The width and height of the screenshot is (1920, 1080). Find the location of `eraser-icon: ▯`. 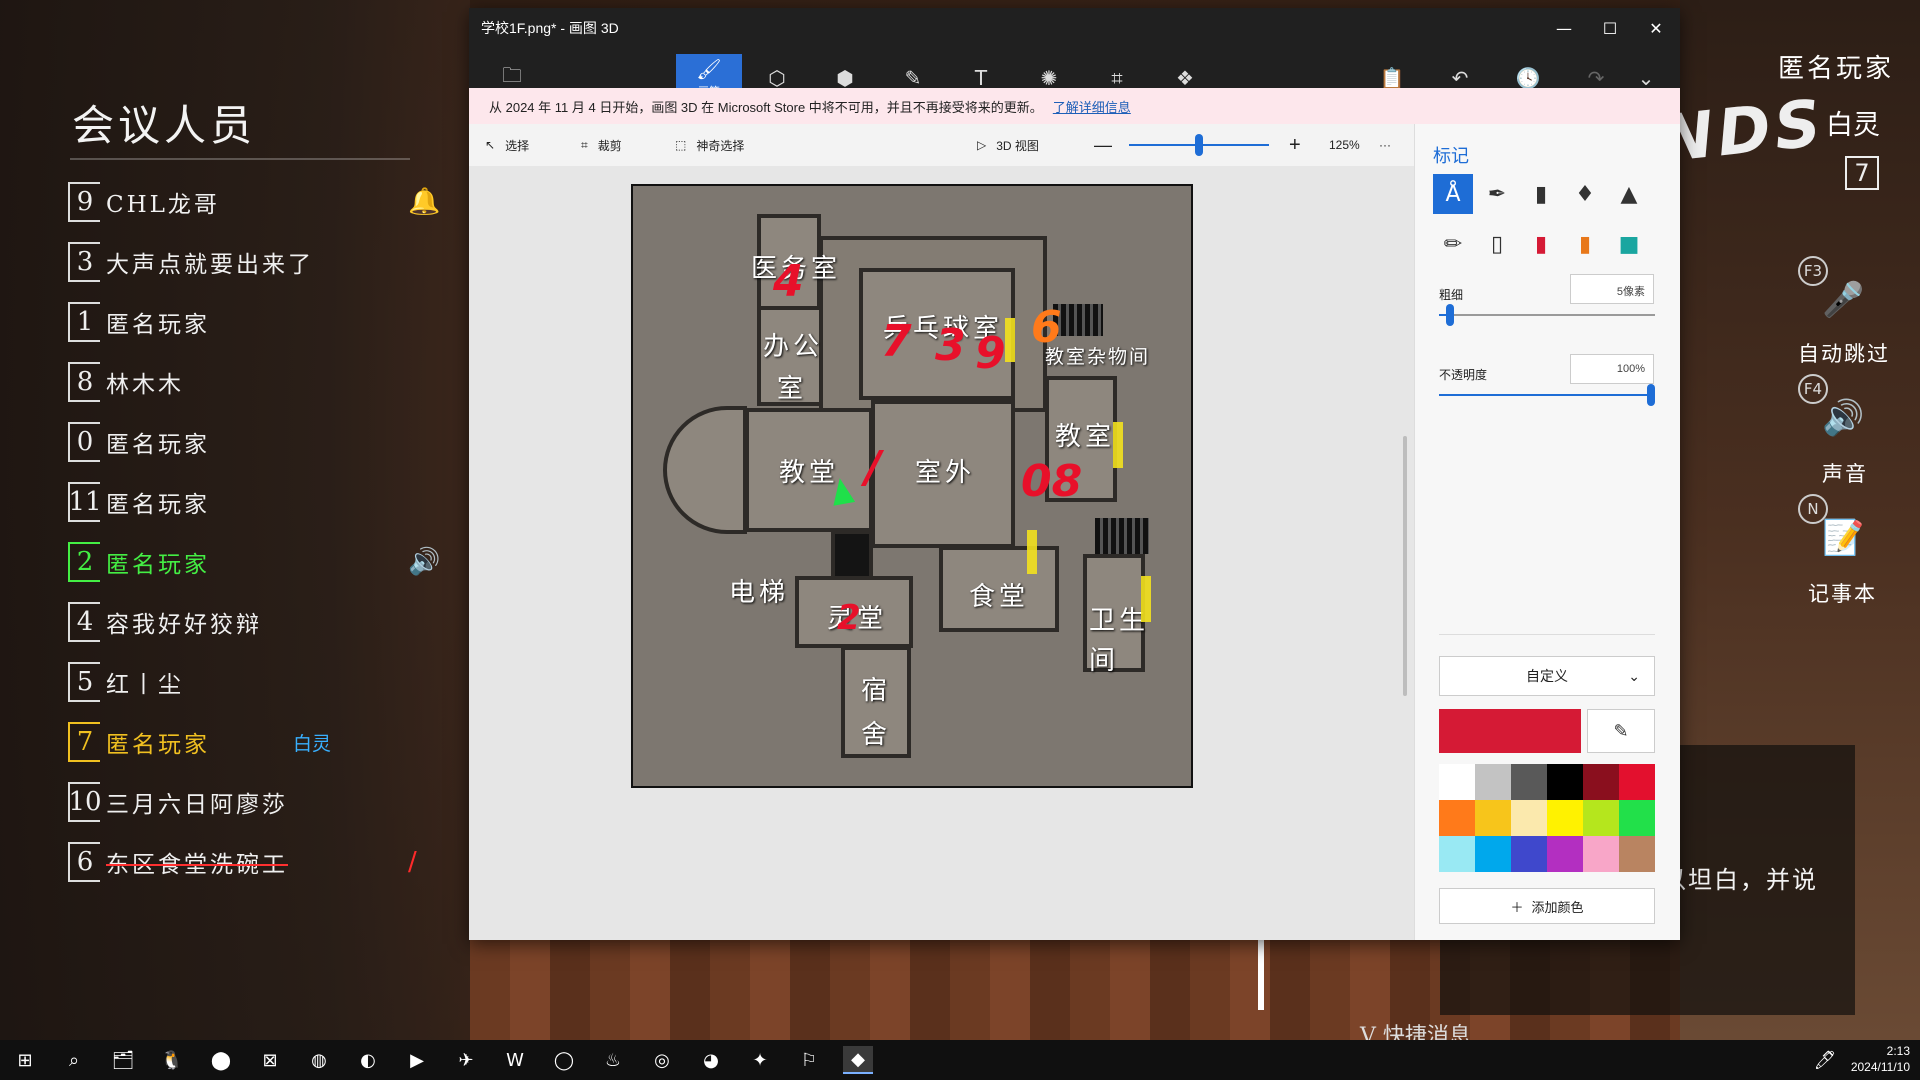

eraser-icon: ▯ is located at coordinates (1497, 244).